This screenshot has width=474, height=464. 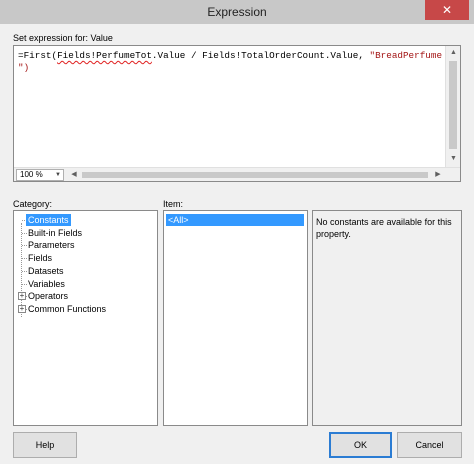 I want to click on tree-item: Common Functions, so click(x=67, y=309).